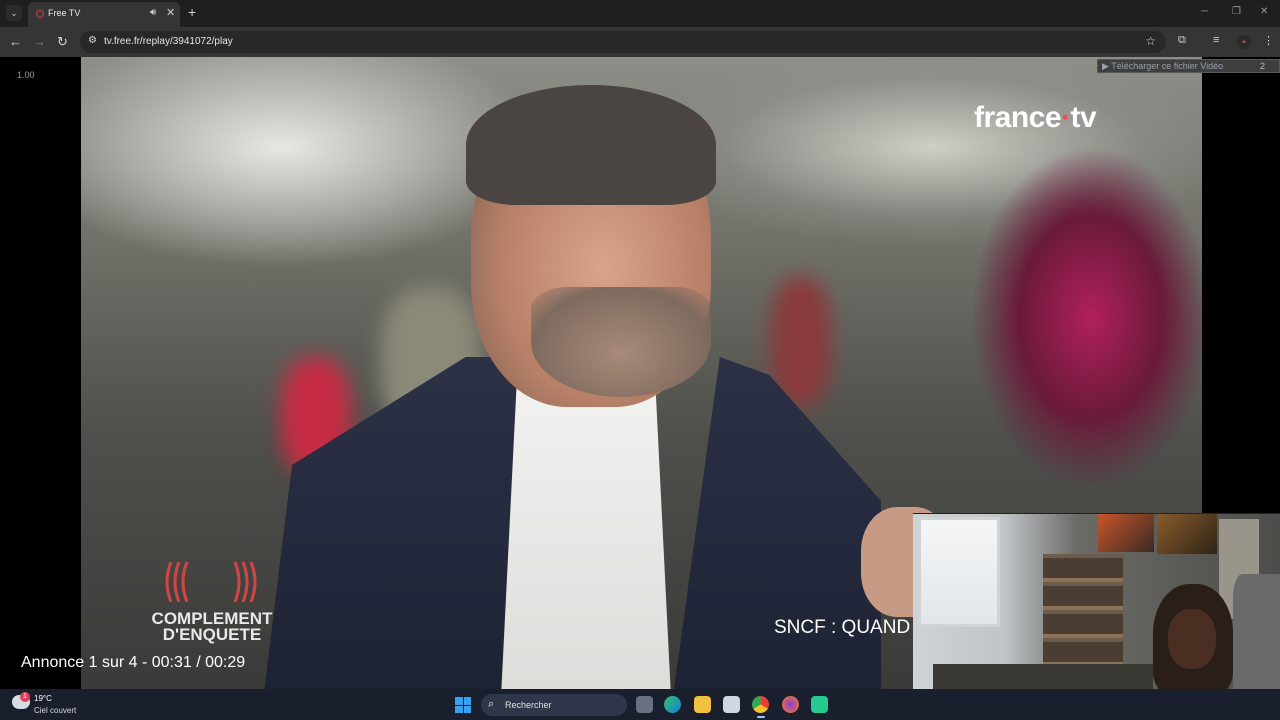  I want to click on extensions-icon: ⧉, so click(1182, 40).